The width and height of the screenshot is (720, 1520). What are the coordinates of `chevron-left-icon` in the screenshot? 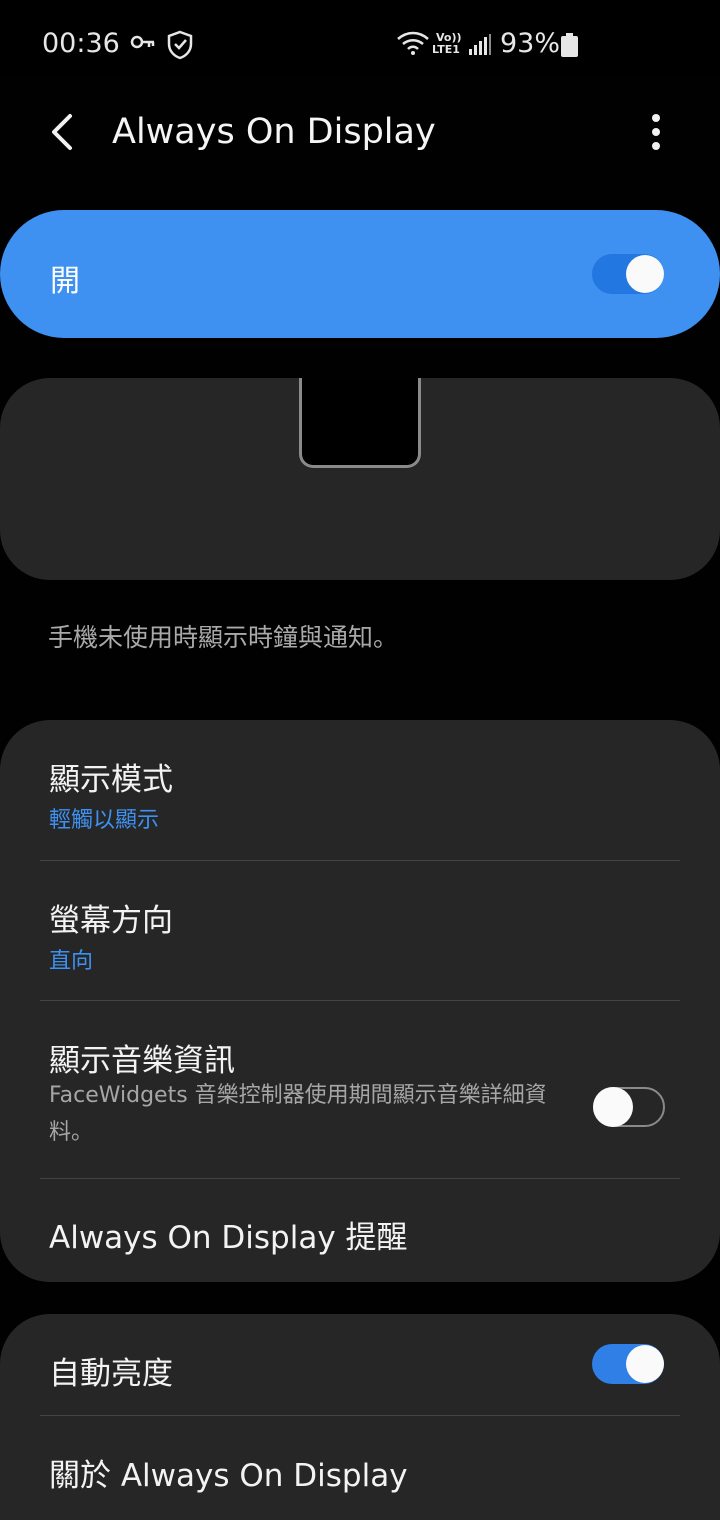 It's located at (64, 132).